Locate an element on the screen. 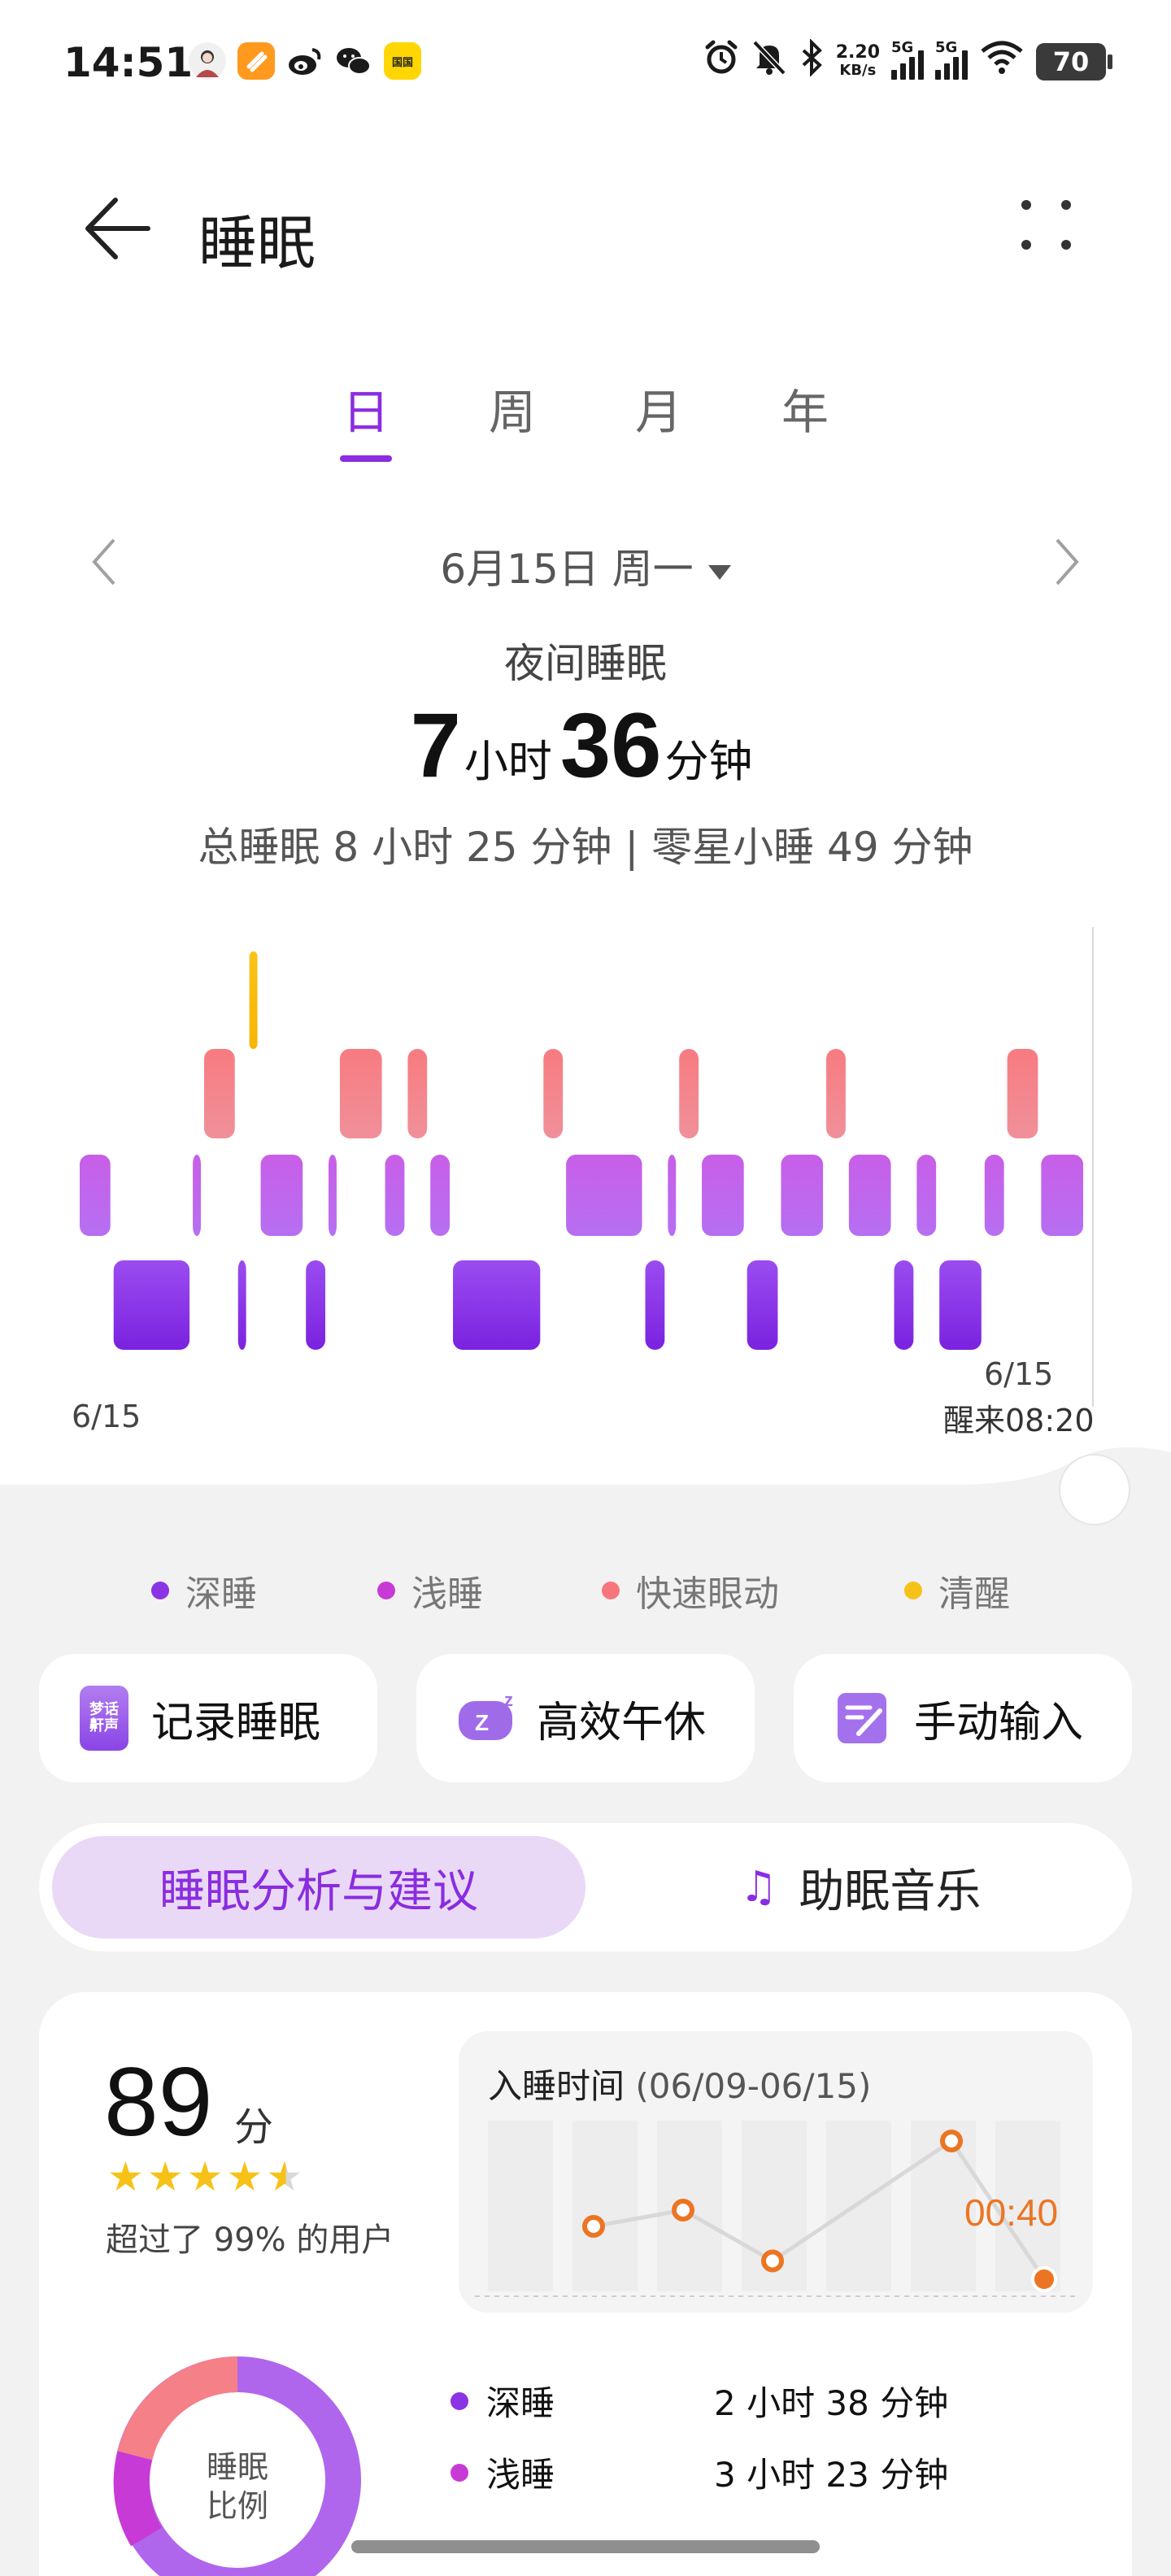  sleep-score: 89 is located at coordinates (159, 2102).